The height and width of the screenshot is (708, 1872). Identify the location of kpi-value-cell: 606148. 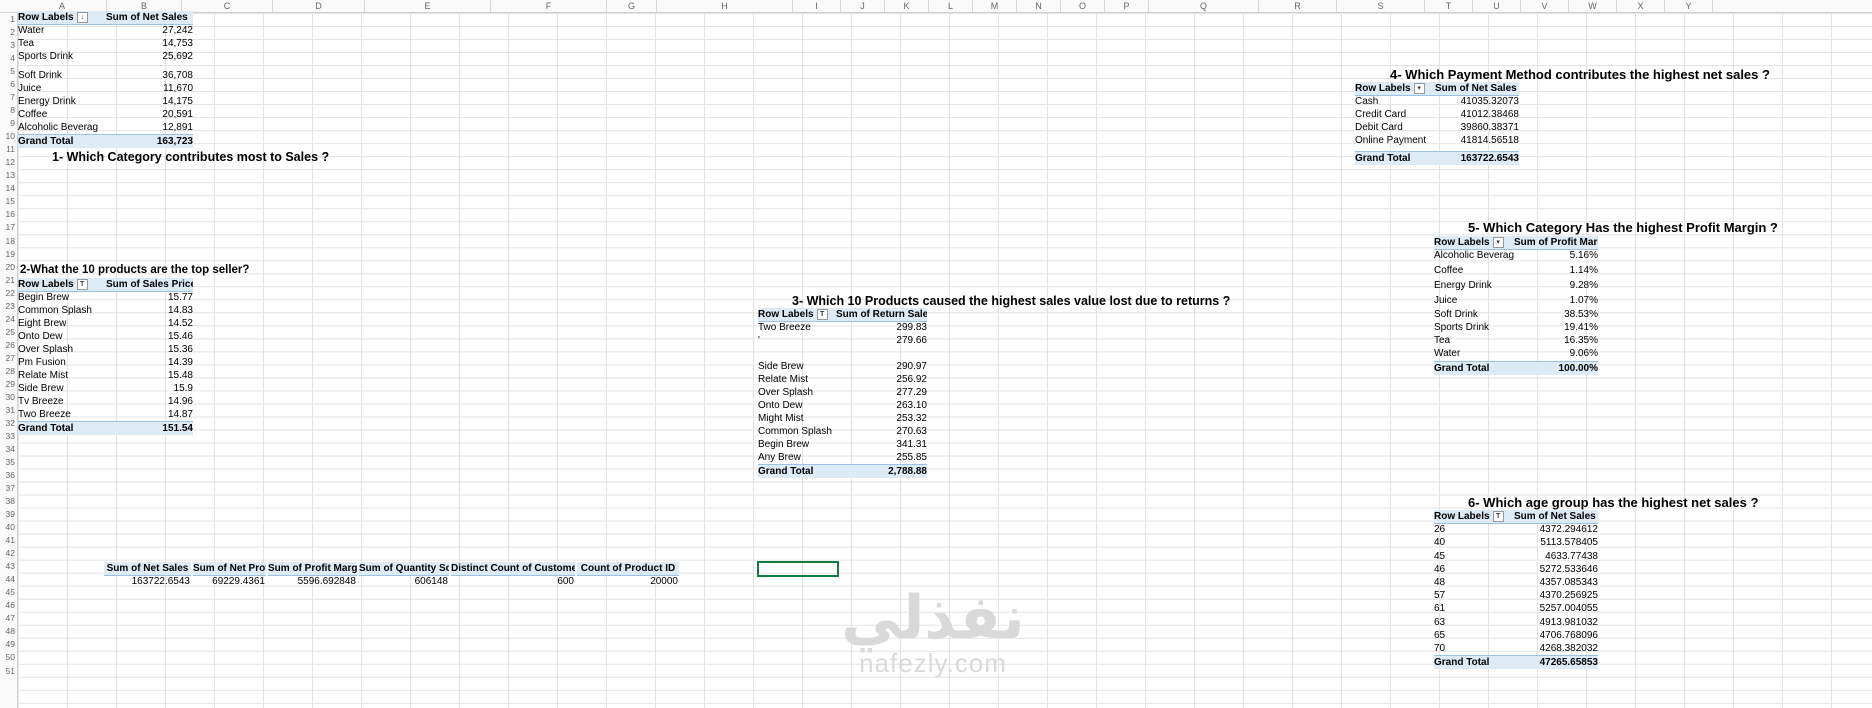
(431, 581).